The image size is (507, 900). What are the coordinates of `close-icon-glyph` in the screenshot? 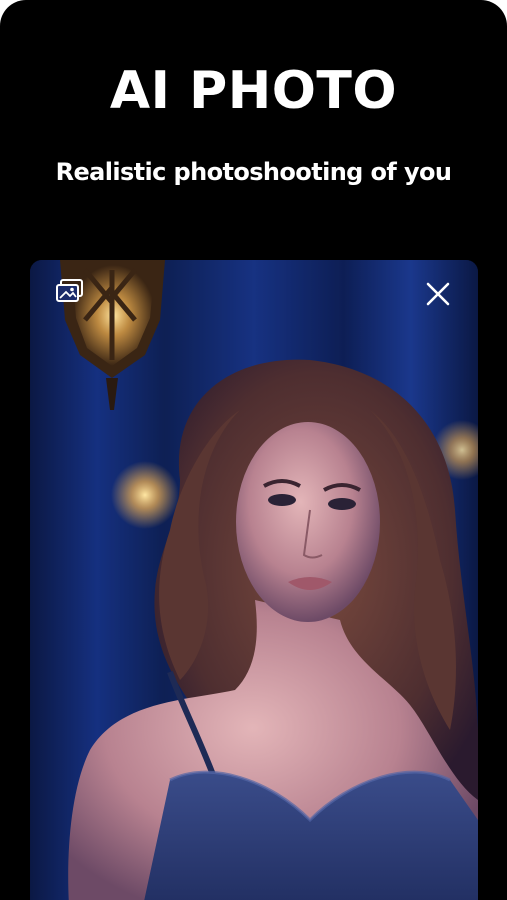 It's located at (438, 294).